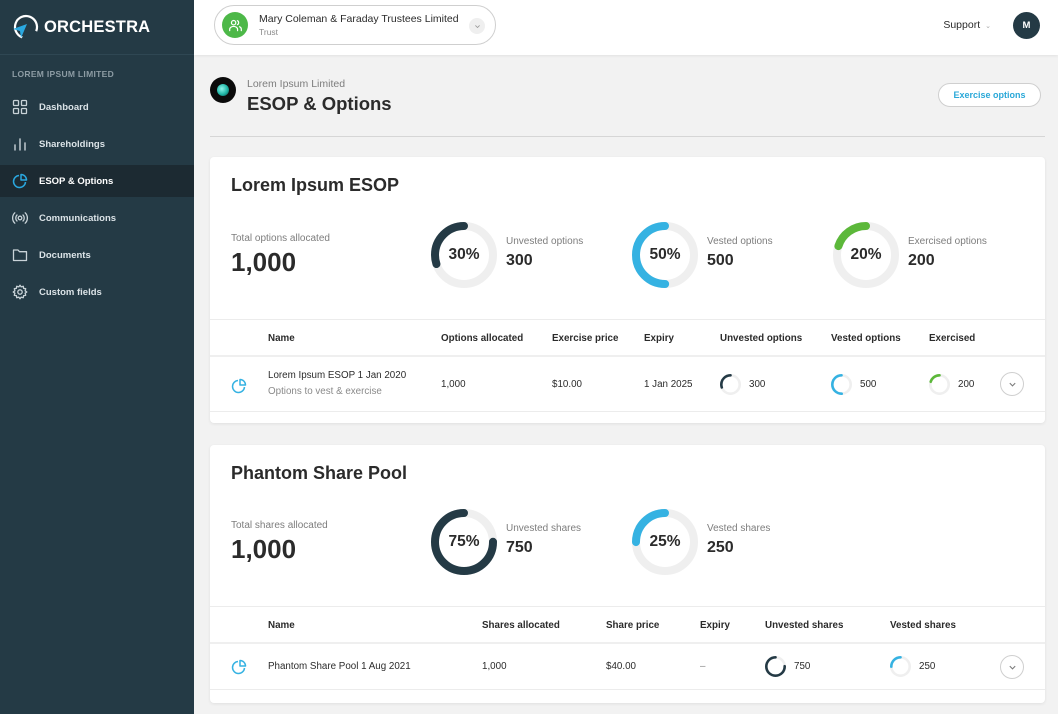 Image resolution: width=1058 pixels, height=714 pixels. What do you see at coordinates (761, 338) in the screenshot?
I see `column-header: Unvested options` at bounding box center [761, 338].